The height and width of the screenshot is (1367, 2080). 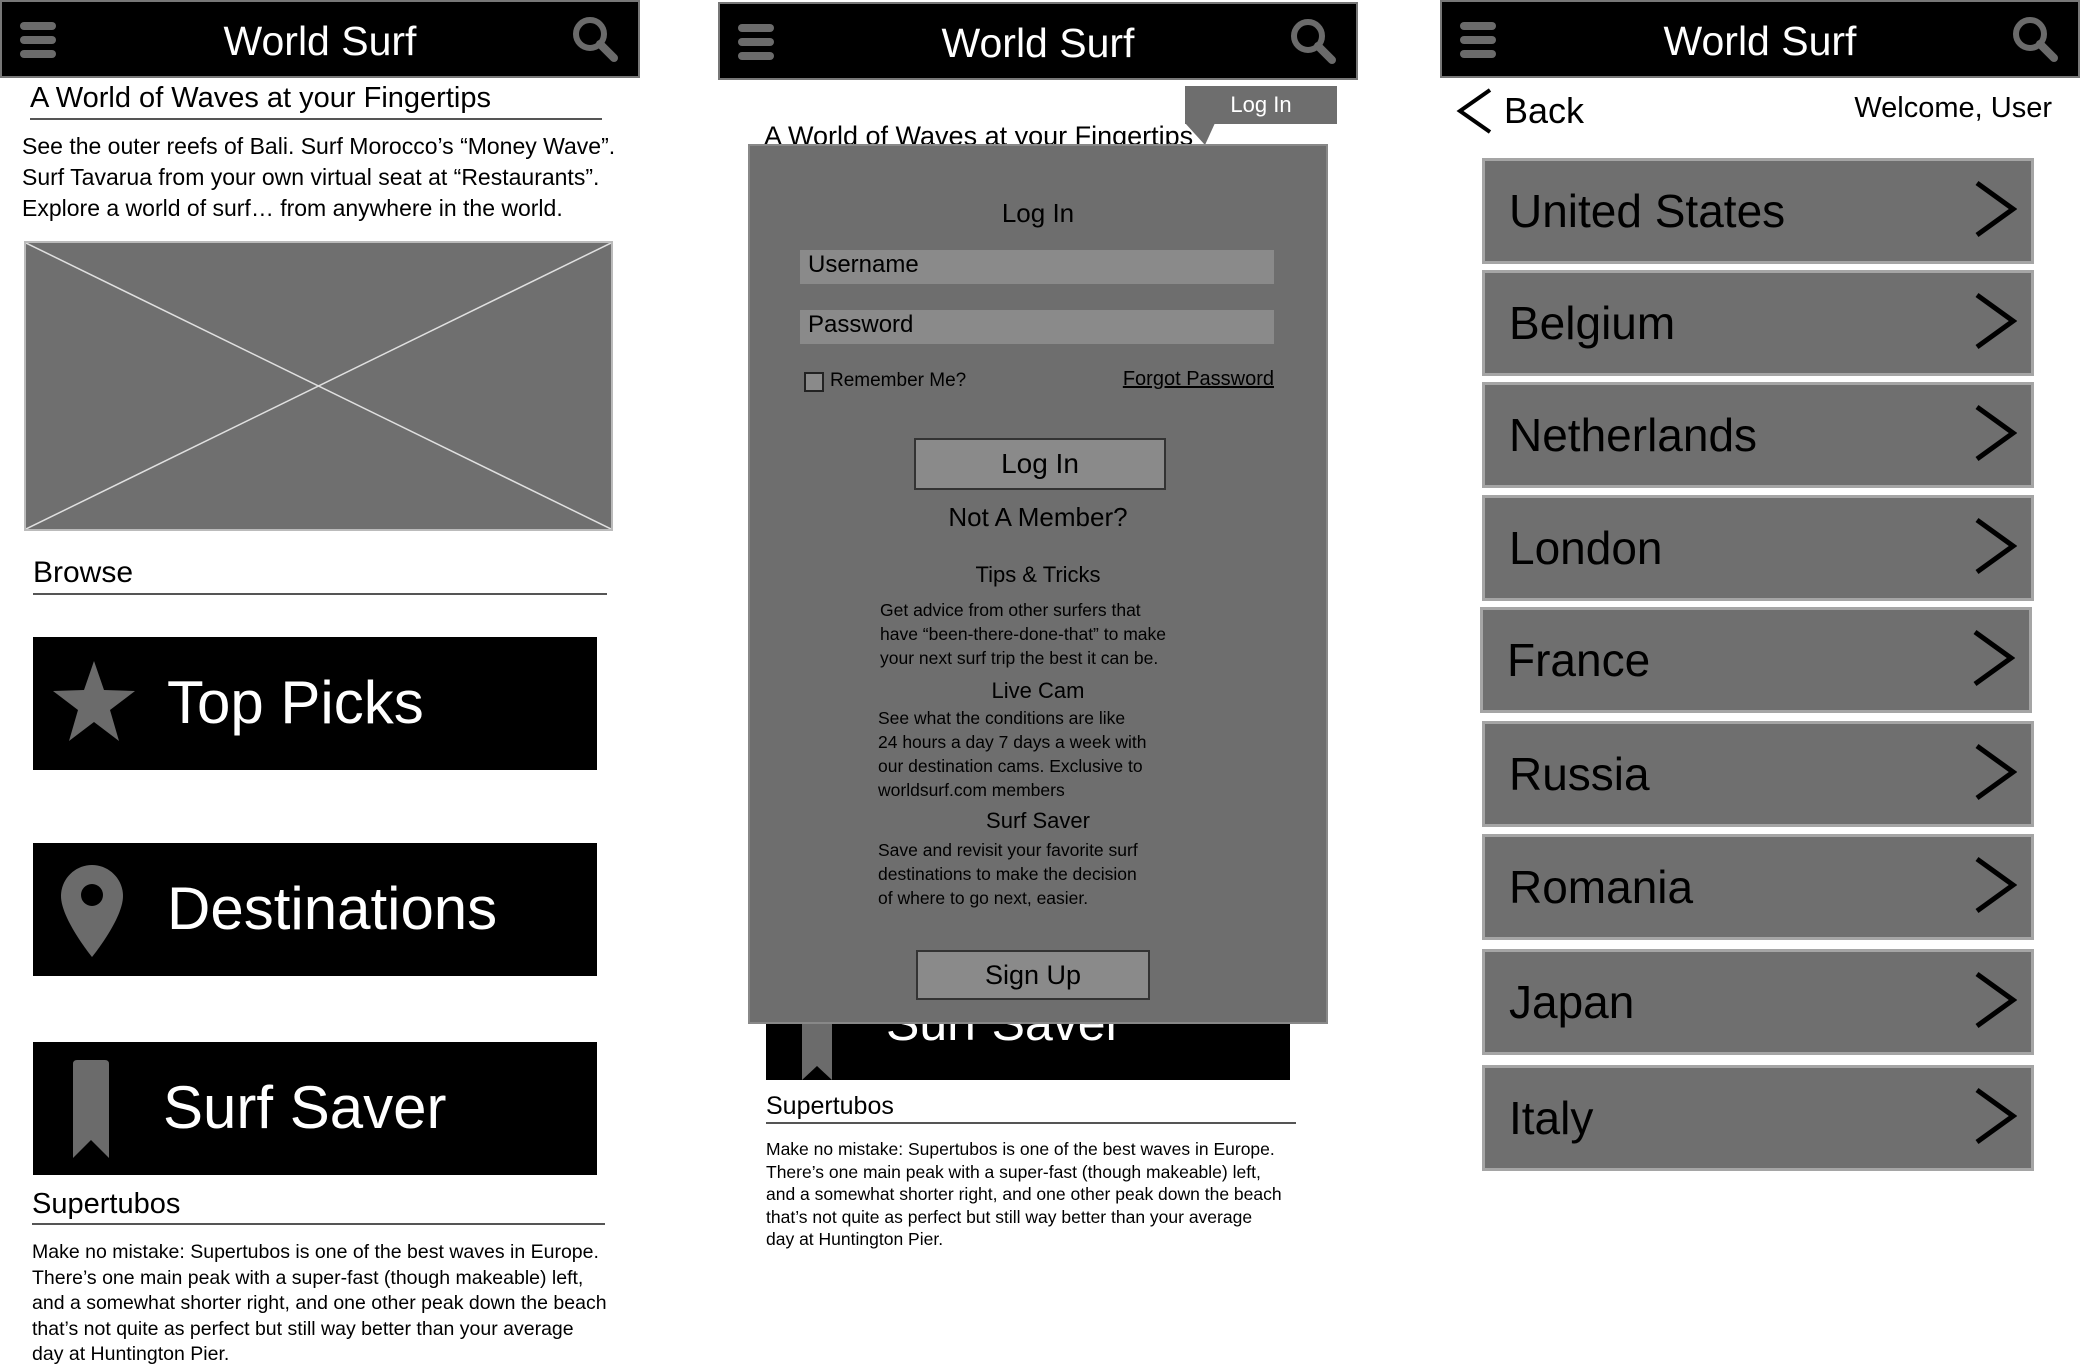 What do you see at coordinates (1012, 742) in the screenshot?
I see `feature-line: 24 hours a day 7 days a week with` at bounding box center [1012, 742].